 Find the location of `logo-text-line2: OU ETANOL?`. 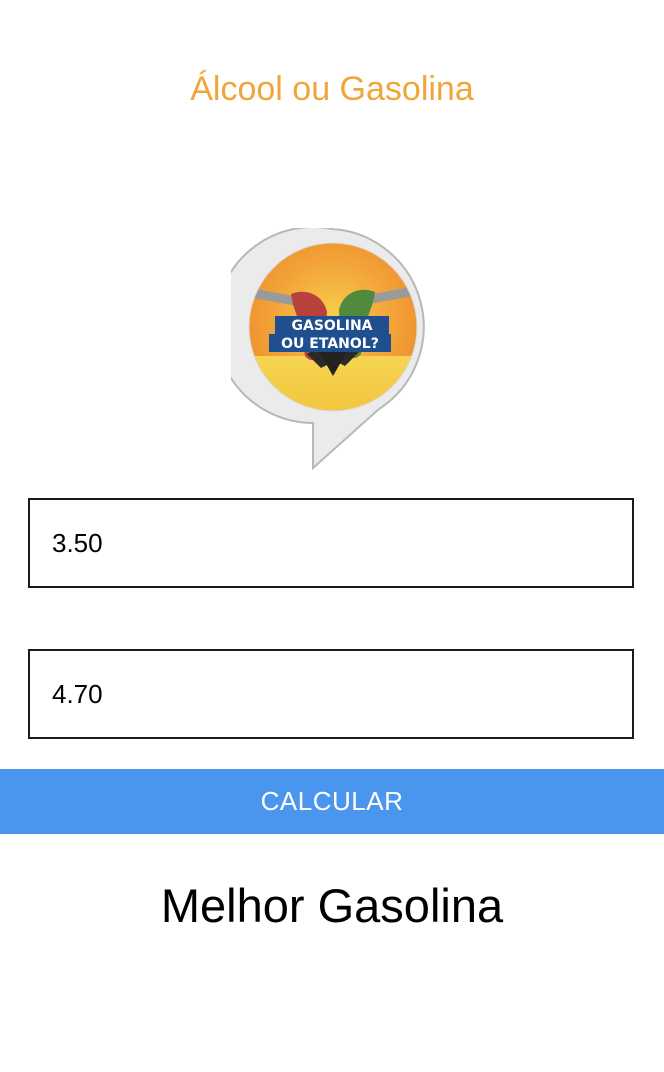

logo-text-line2: OU ETANOL? is located at coordinates (330, 344).